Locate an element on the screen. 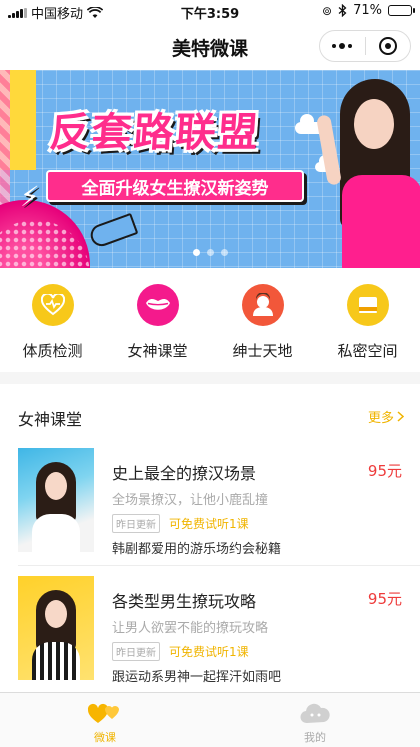 Image resolution: width=420 pixels, height=747 pixels. banner-model-image is located at coordinates (368, 171).